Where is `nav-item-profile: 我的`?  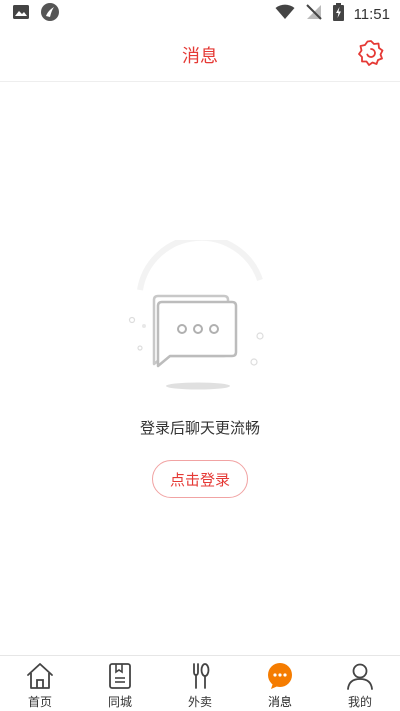
nav-item-profile: 我的 is located at coordinates (360, 683).